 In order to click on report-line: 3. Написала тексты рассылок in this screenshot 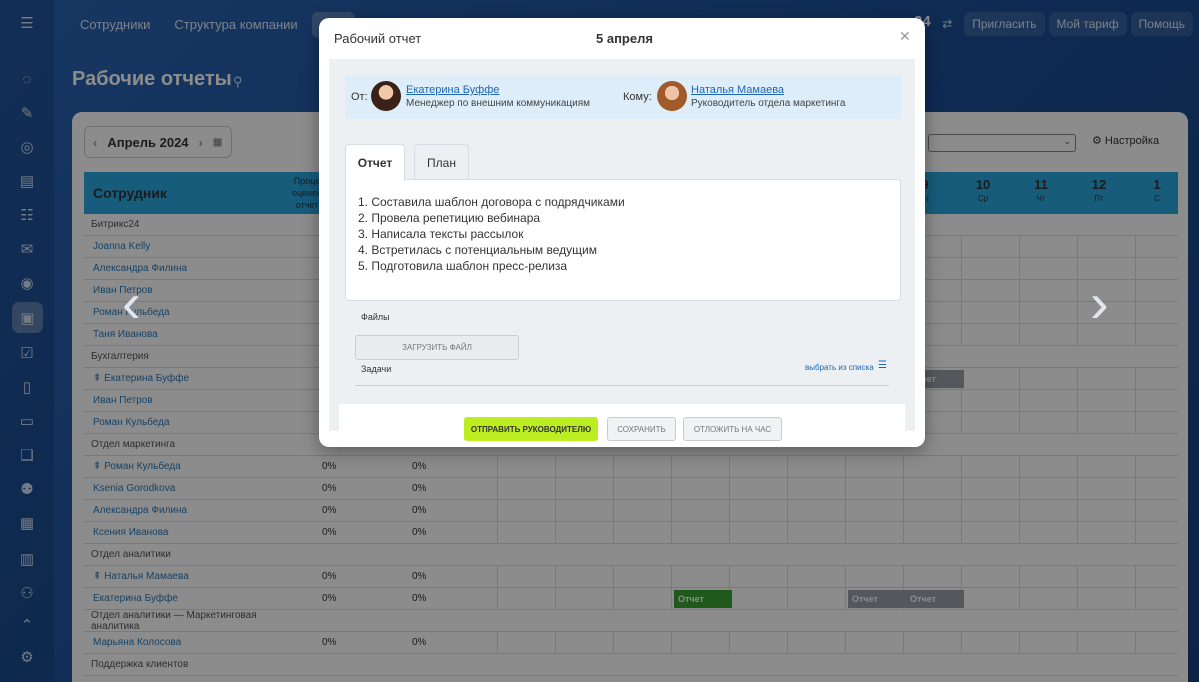, I will do `click(441, 234)`.